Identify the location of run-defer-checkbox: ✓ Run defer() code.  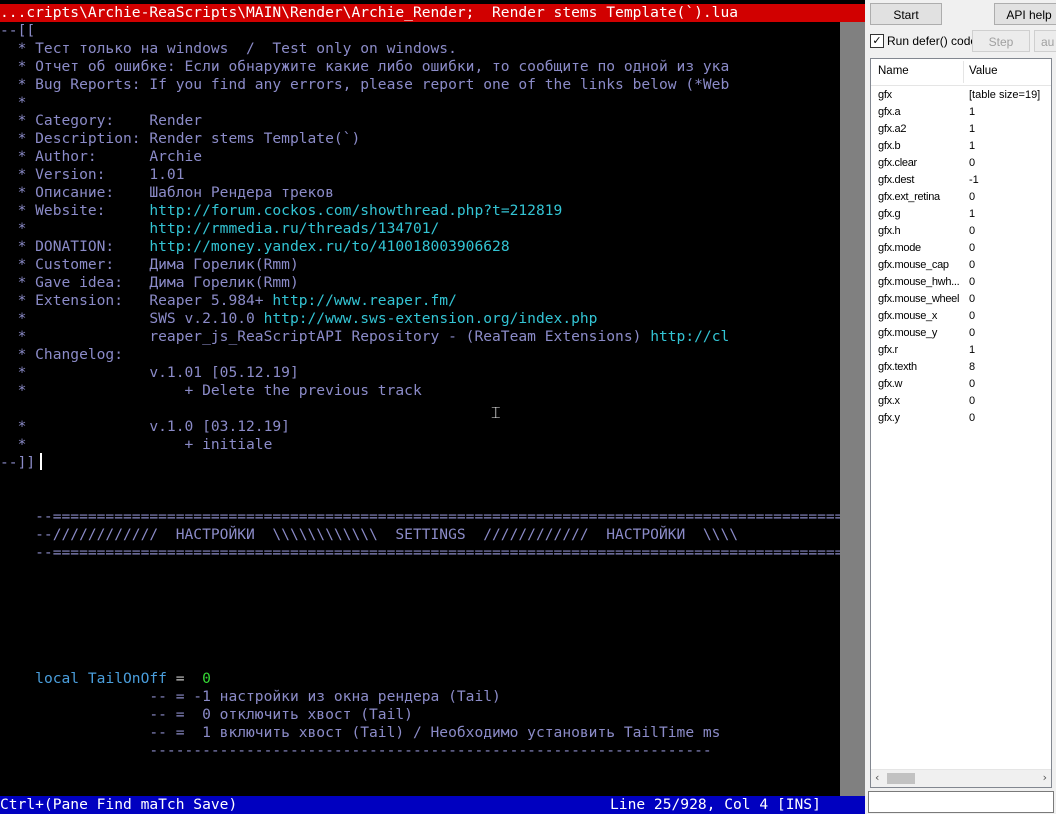
(923, 41).